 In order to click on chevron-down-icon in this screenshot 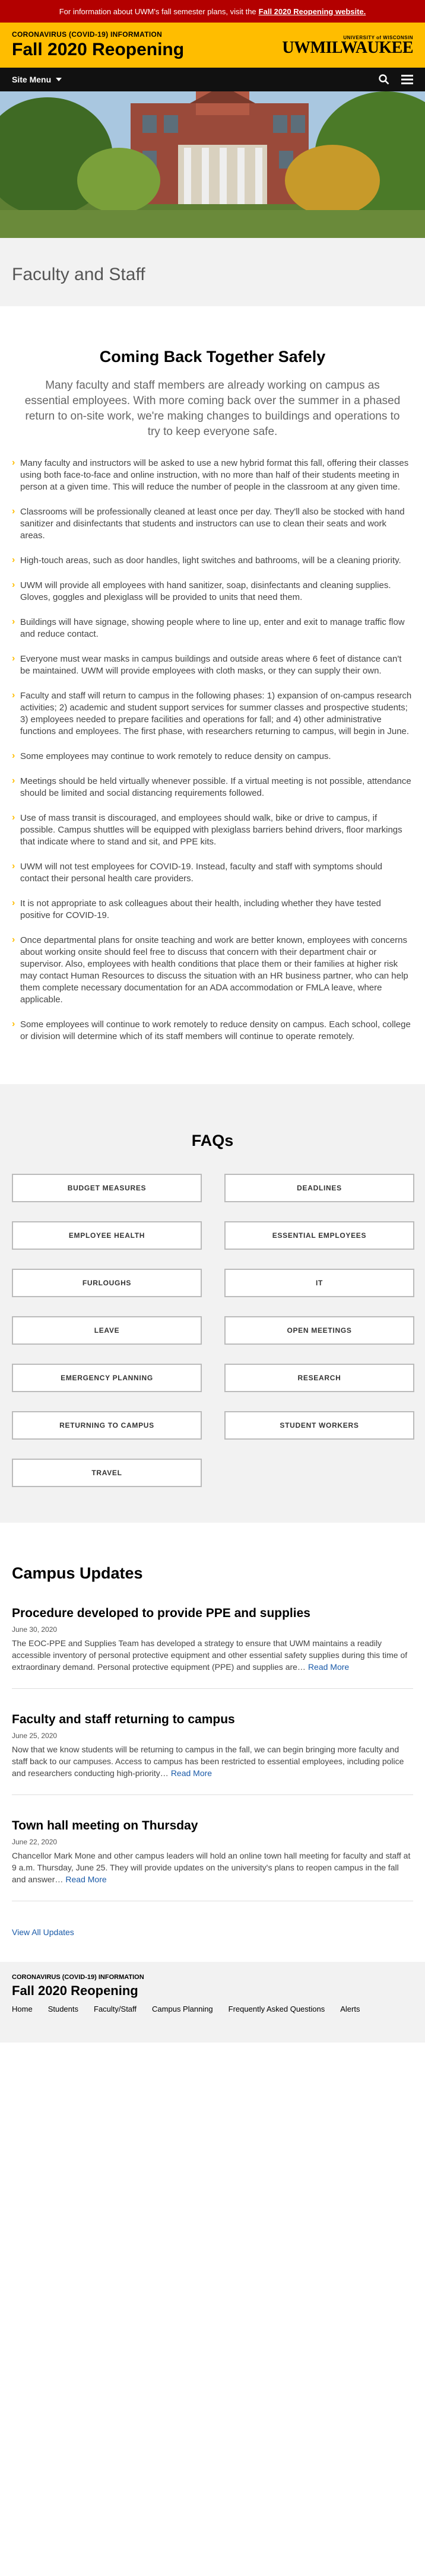, I will do `click(59, 80)`.